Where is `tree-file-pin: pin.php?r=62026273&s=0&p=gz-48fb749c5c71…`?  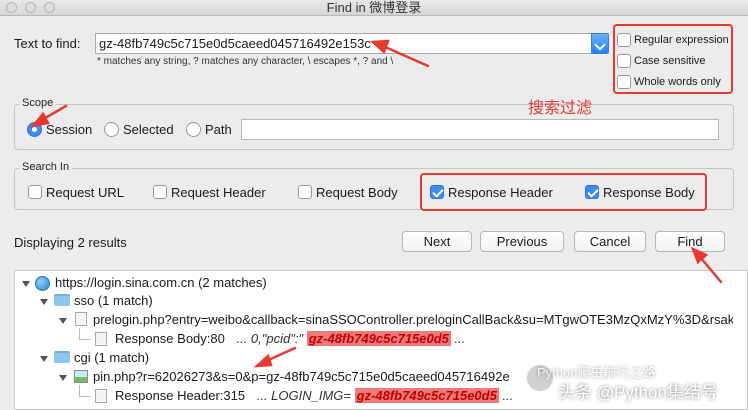
tree-file-pin: pin.php?r=62026273&s=0&p=gz-48fb749c5c71… is located at coordinates (313, 376).